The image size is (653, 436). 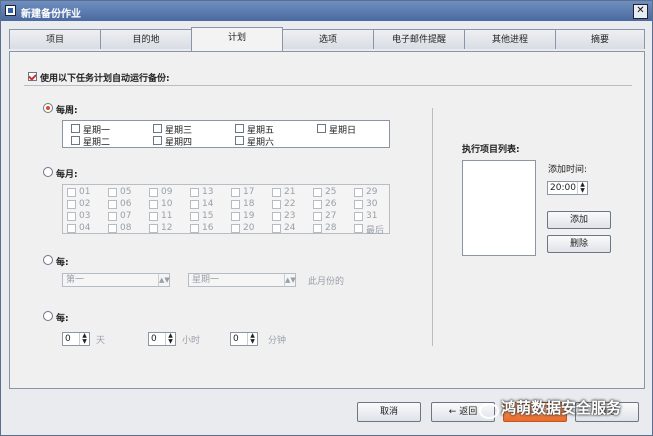 I want to click on month-day-label: 24, so click(x=290, y=228).